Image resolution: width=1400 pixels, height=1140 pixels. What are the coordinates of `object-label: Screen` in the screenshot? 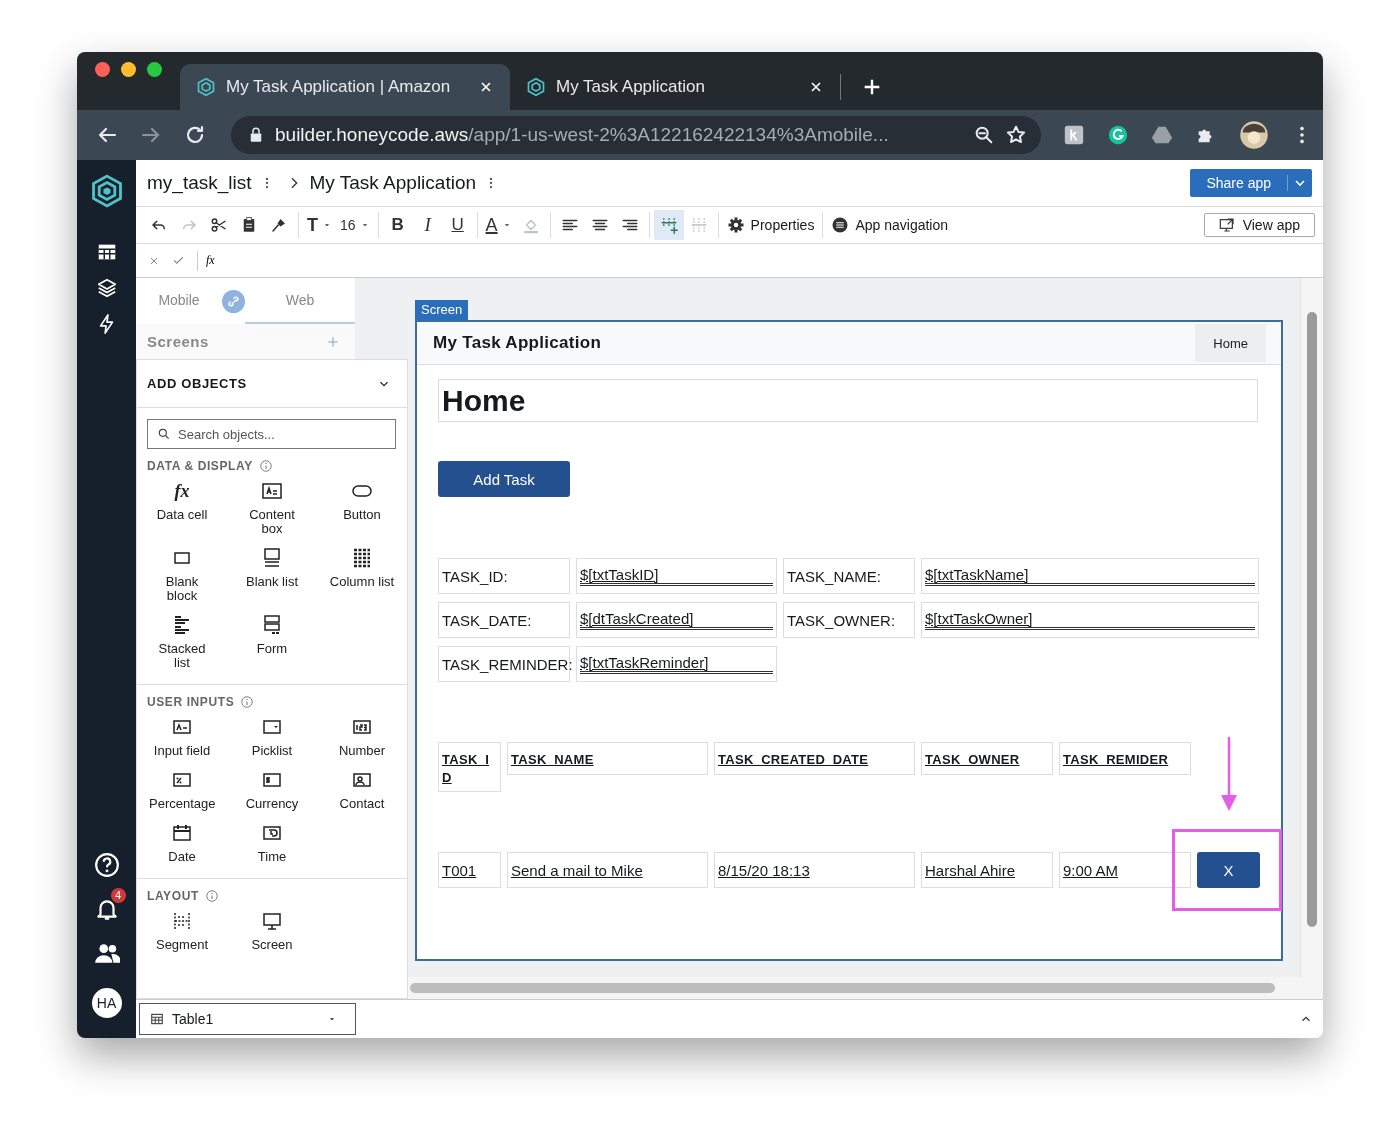 It's located at (272, 945).